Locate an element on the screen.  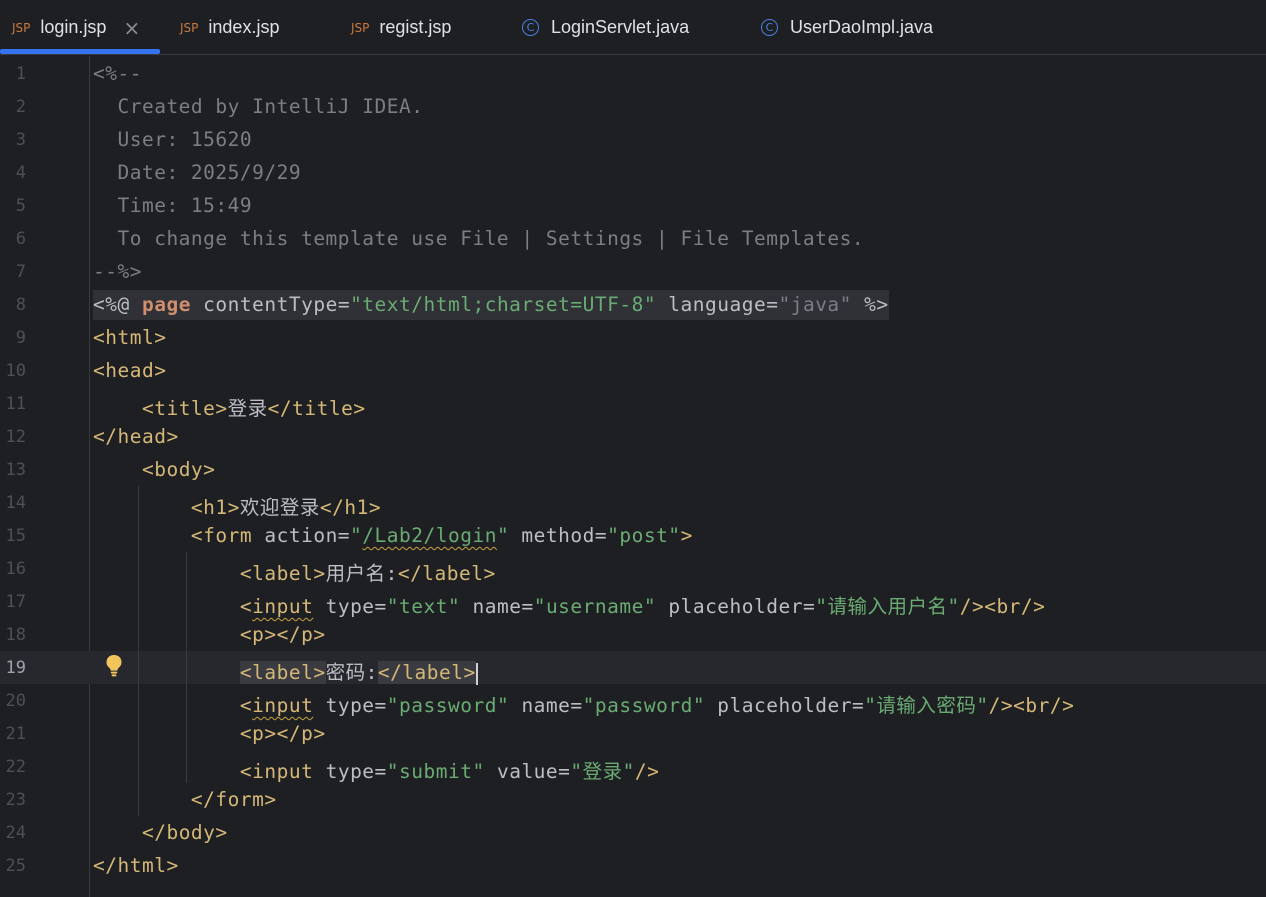
tab-userdaoimpl-java: C UserDaoImpl.java is located at coordinates (847, 27).